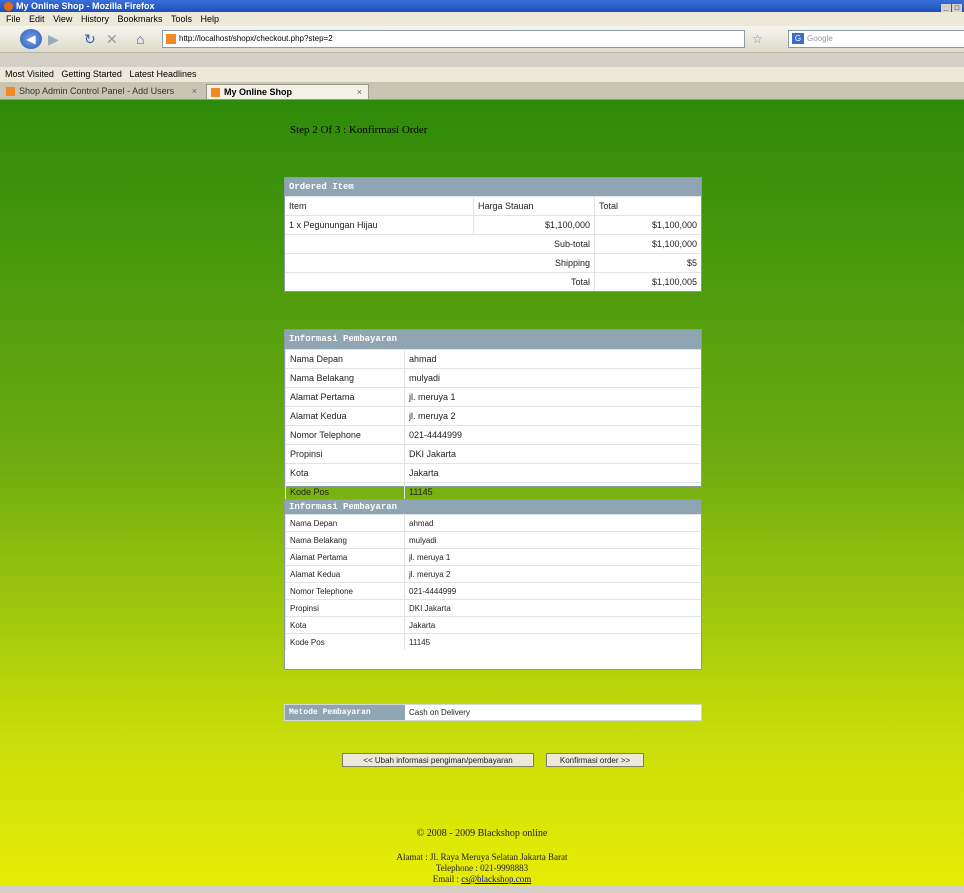 The image size is (964, 893). I want to click on google-icon: G, so click(798, 39).